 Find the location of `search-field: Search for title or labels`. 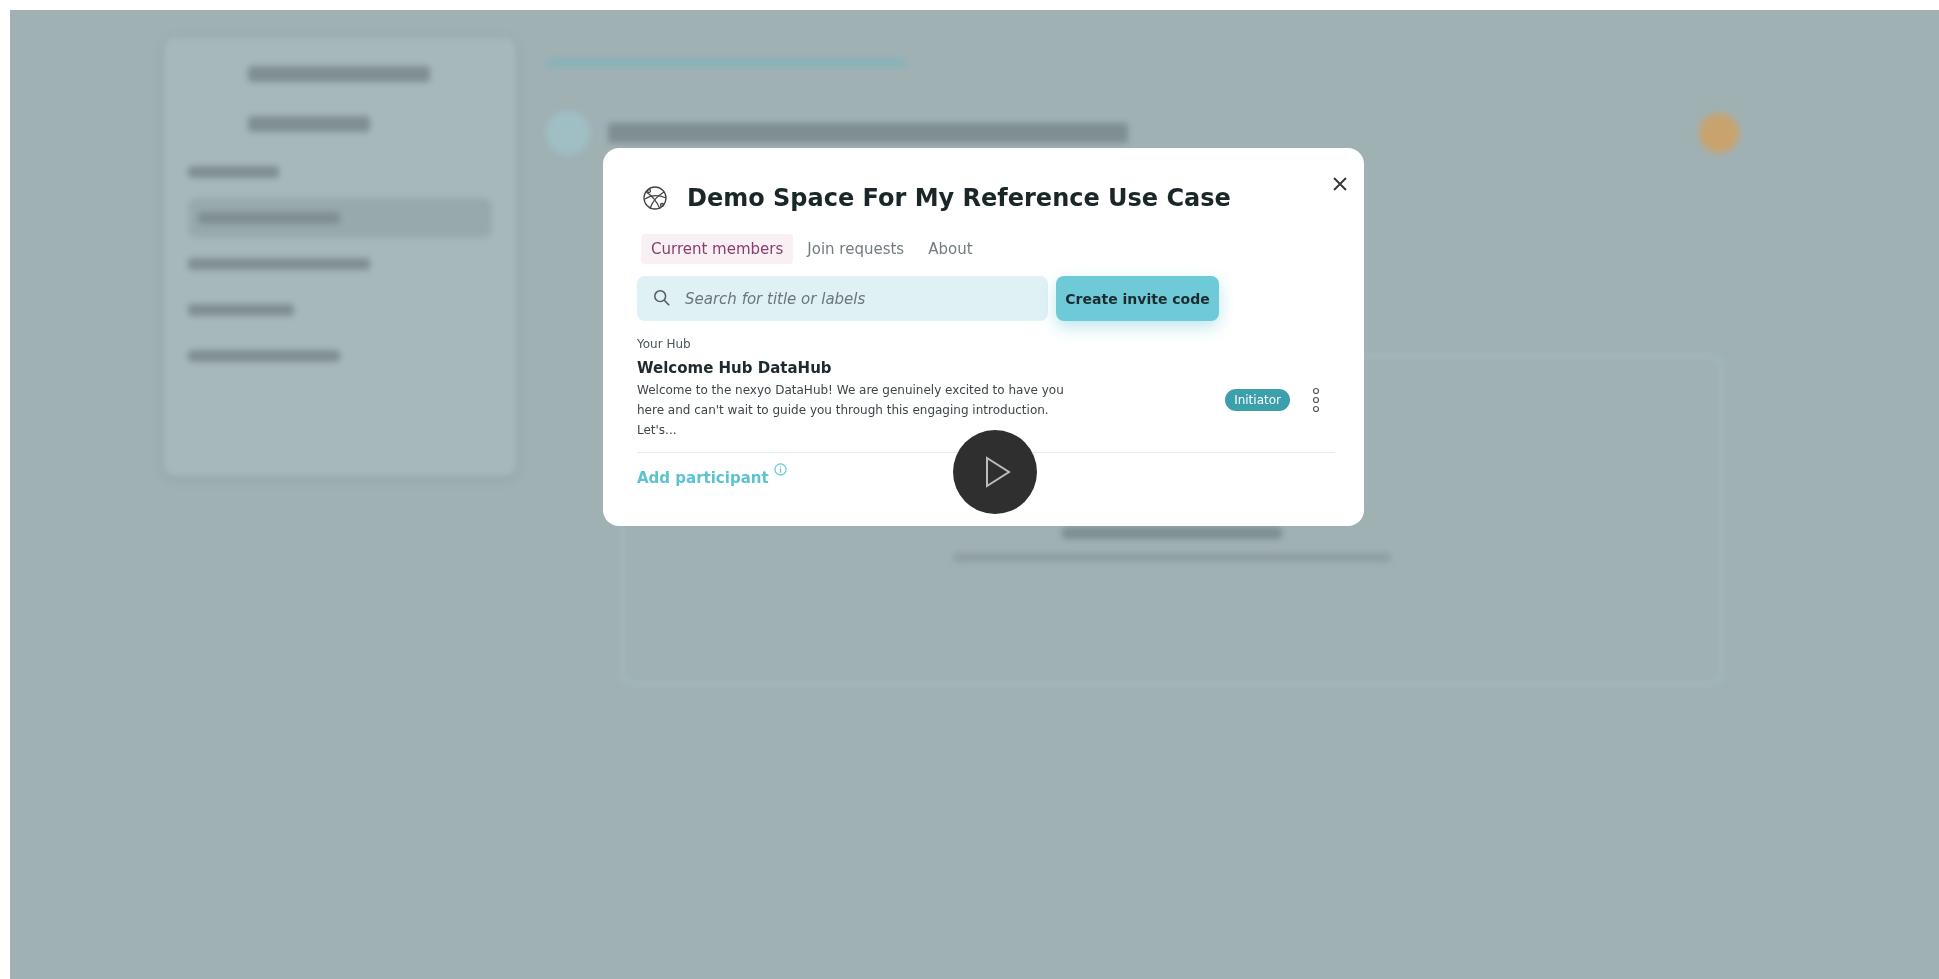

search-field: Search for title or labels is located at coordinates (842, 298).